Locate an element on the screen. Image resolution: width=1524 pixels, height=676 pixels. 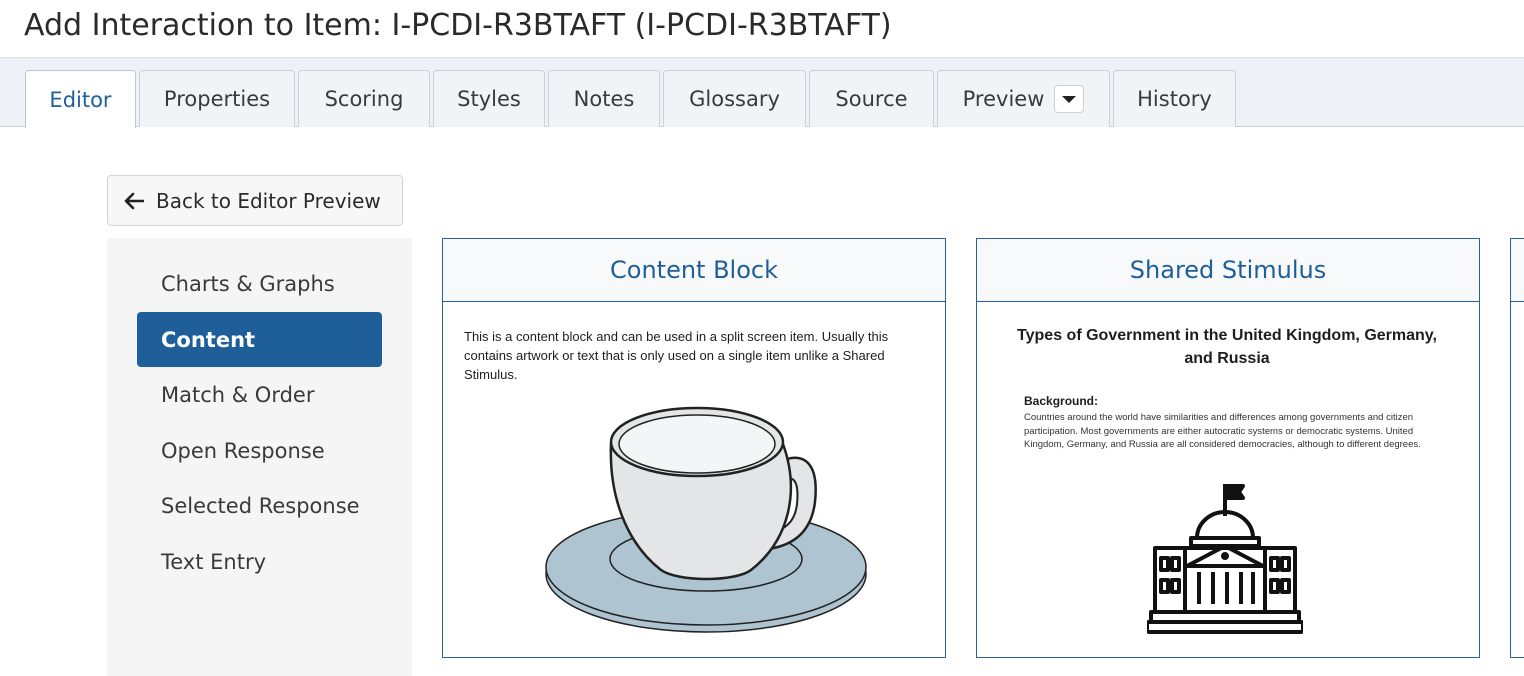
tab-label: History is located at coordinates (1174, 99).